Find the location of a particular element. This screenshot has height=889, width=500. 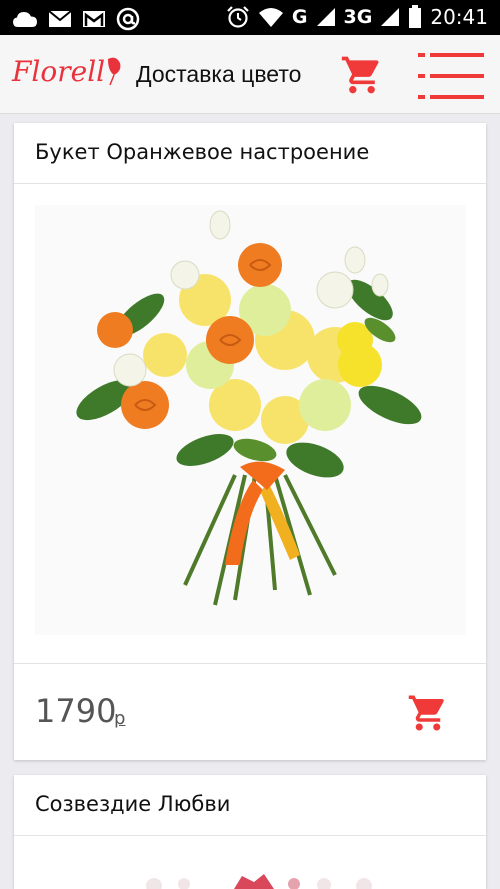

shopping-cart-icon is located at coordinates (362, 75).